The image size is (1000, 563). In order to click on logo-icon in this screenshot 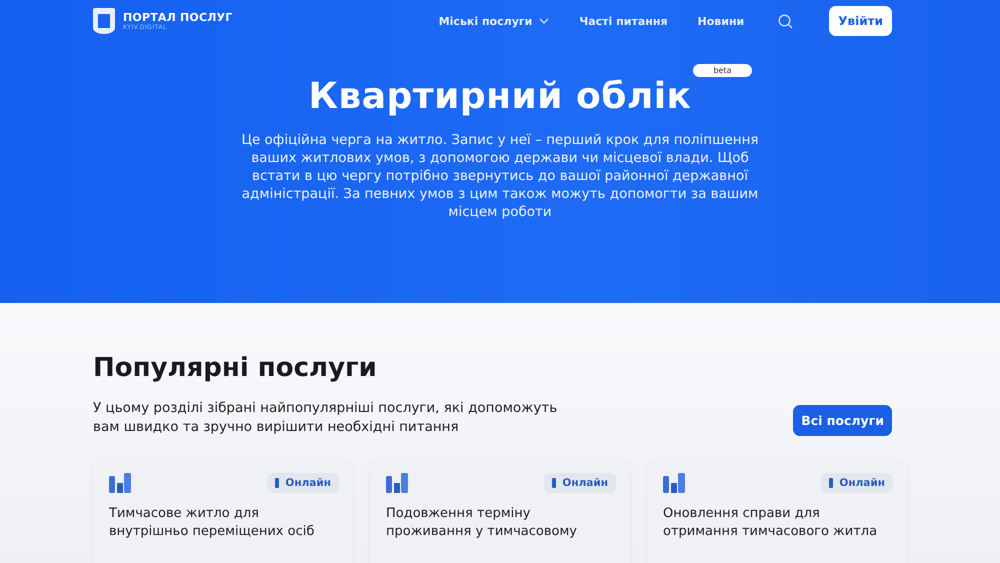, I will do `click(104, 21)`.